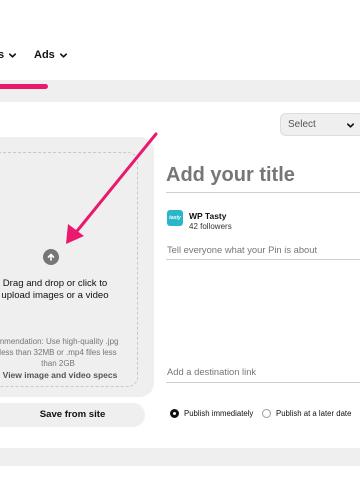  What do you see at coordinates (263, 192) in the screenshot?
I see `title-underline` at bounding box center [263, 192].